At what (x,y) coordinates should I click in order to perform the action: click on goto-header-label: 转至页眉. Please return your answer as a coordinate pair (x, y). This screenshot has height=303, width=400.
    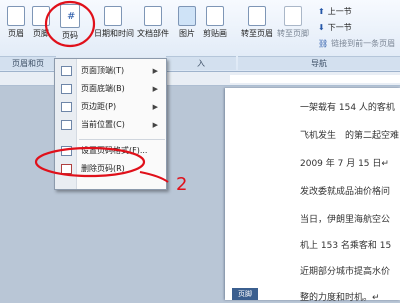
    Looking at the image, I should click on (257, 33).